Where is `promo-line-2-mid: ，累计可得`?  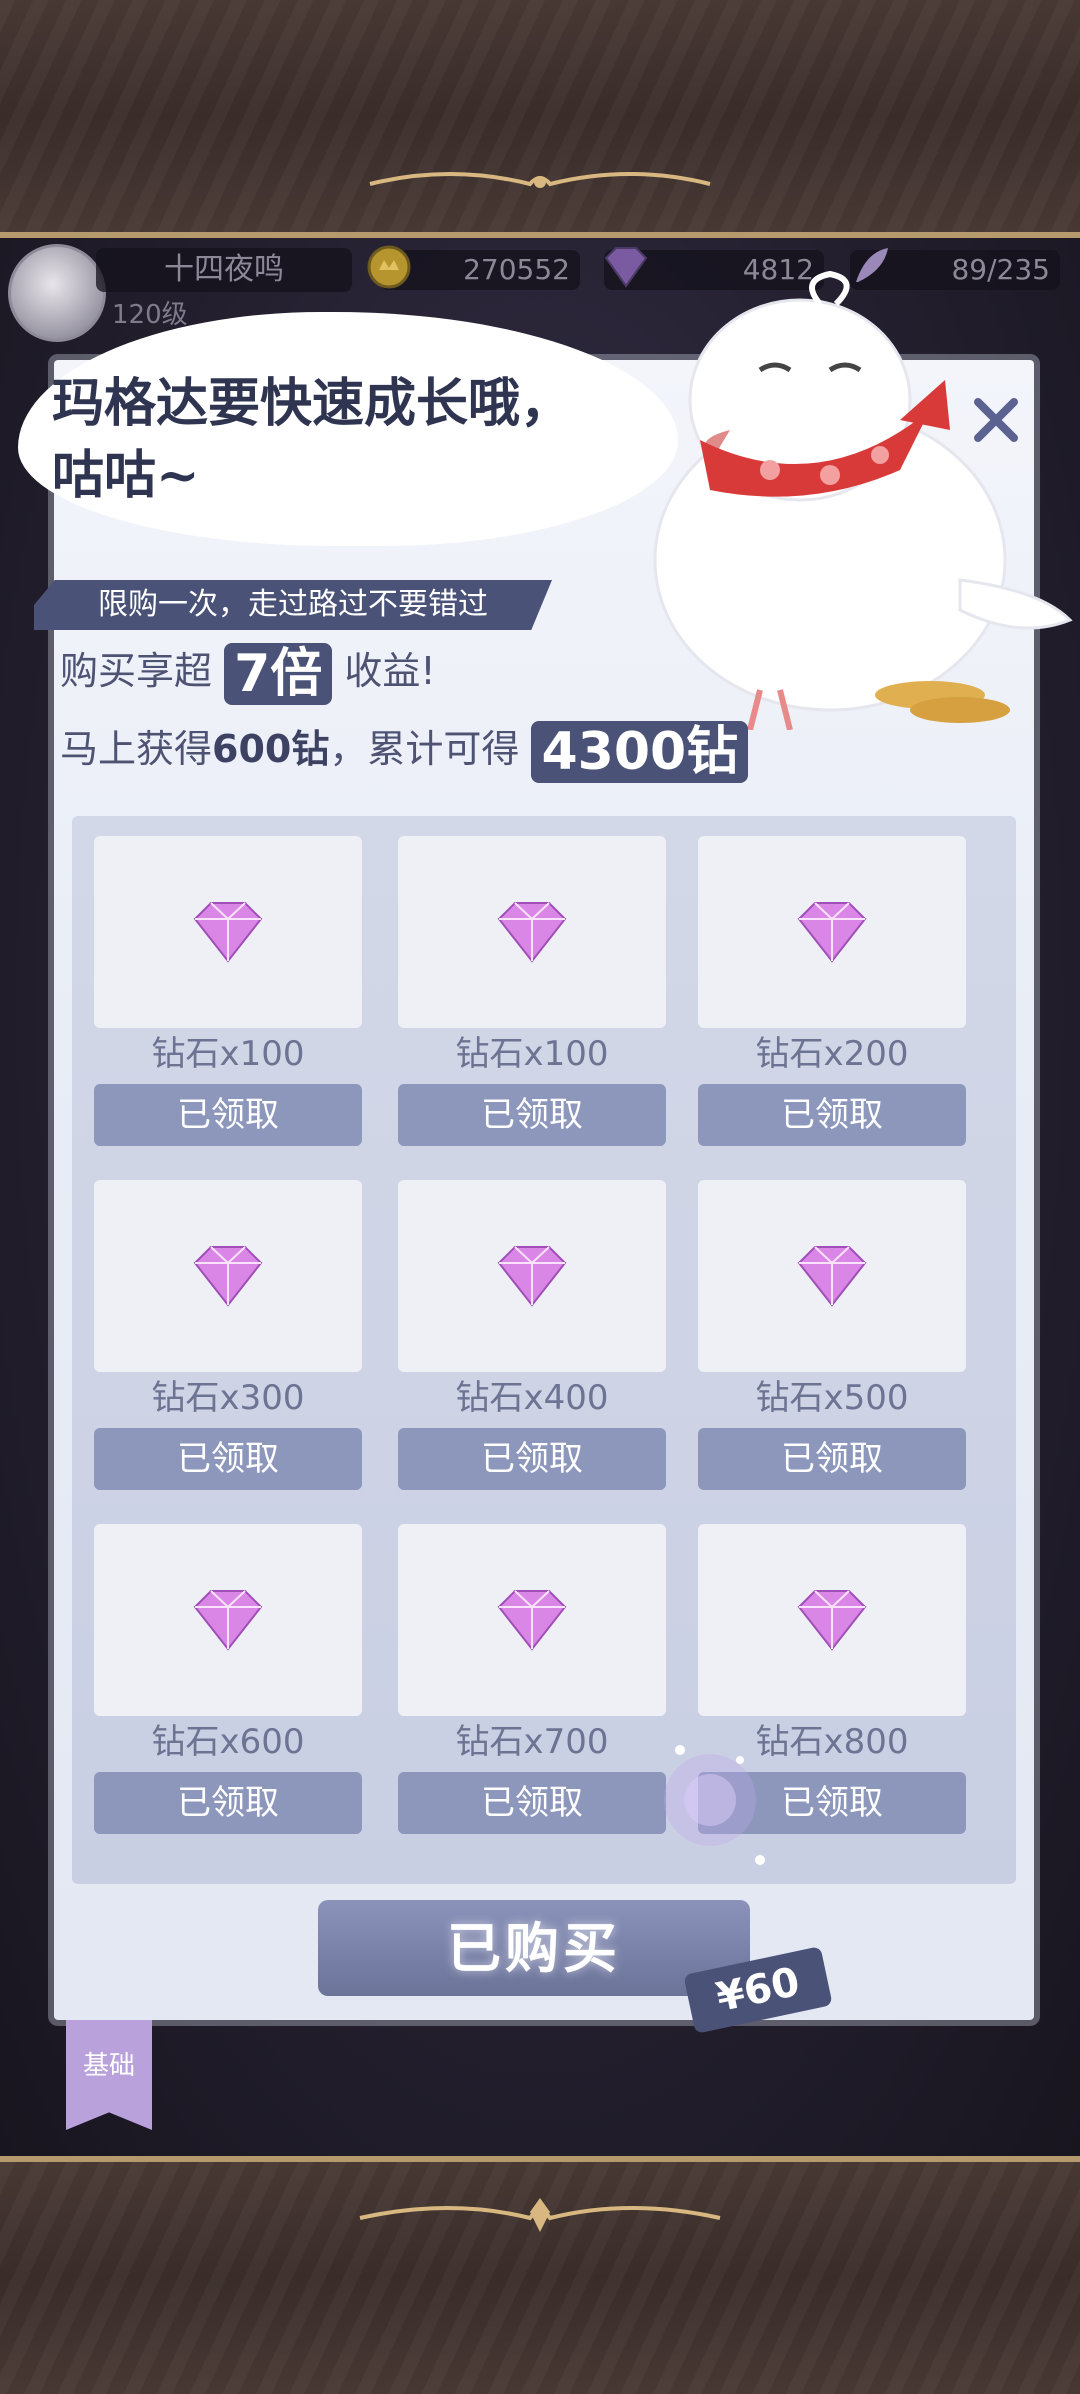 promo-line-2-mid: ，累计可得 is located at coordinates (424, 749).